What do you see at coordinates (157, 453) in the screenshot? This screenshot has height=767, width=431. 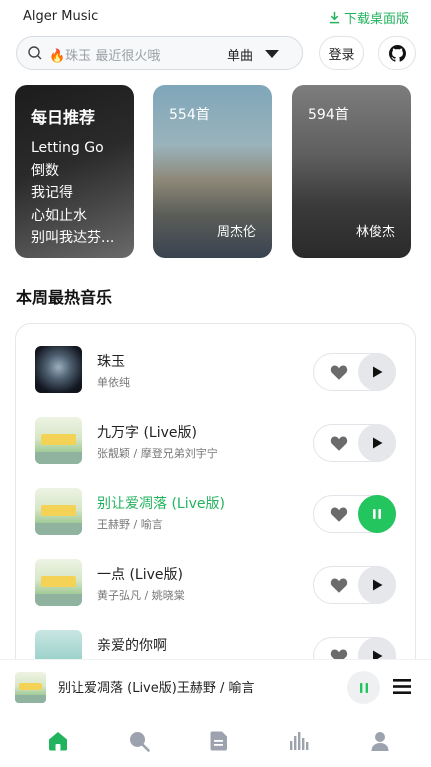 I see `song-artist: 张靓颖 / 摩登兄弟刘宇宁` at bounding box center [157, 453].